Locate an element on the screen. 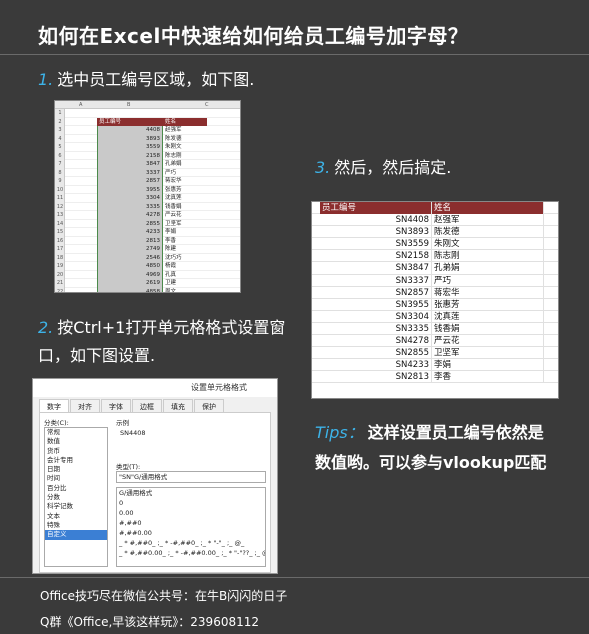  cell: 陈建 is located at coordinates (185, 249).